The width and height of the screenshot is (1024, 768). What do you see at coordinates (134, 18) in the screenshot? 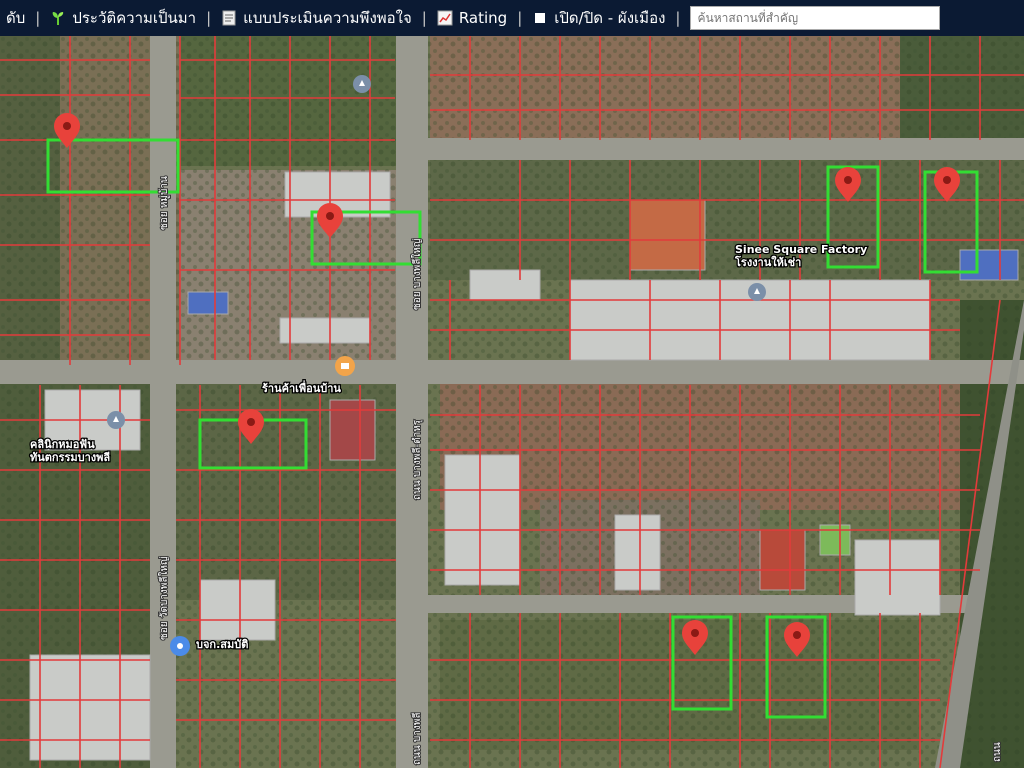
I see `menu-item-history-label: ประวัติความเป็นมา` at bounding box center [134, 18].